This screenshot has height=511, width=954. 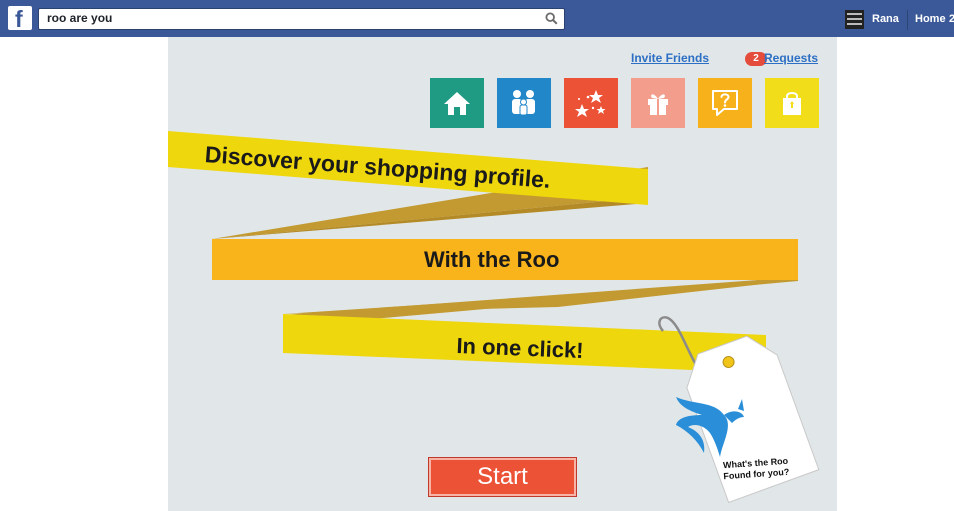 I want to click on facebook-logo-letter: f, so click(x=19, y=19).